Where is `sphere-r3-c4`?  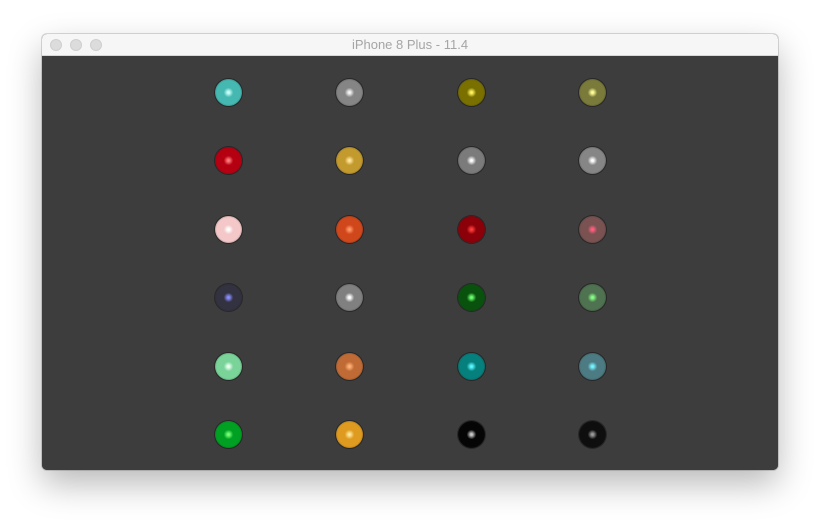
sphere-r3-c4 is located at coordinates (592, 229).